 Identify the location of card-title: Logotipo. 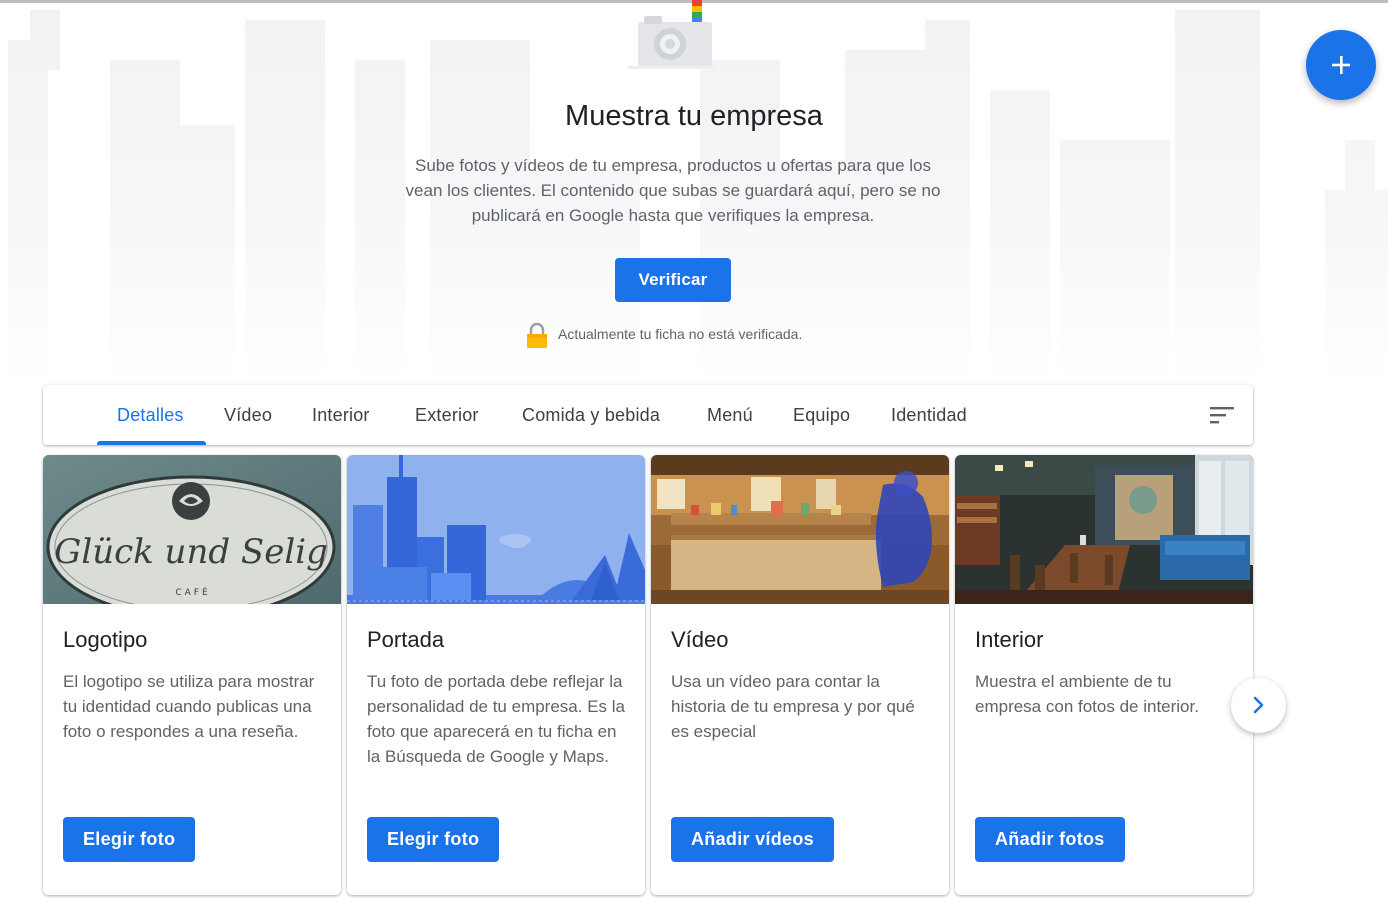
(105, 639).